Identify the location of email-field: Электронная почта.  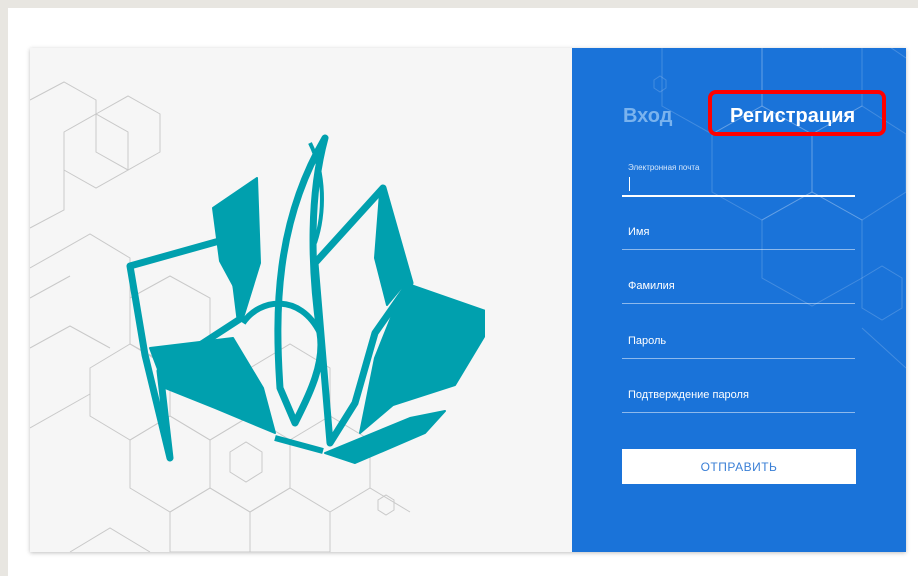
(738, 178).